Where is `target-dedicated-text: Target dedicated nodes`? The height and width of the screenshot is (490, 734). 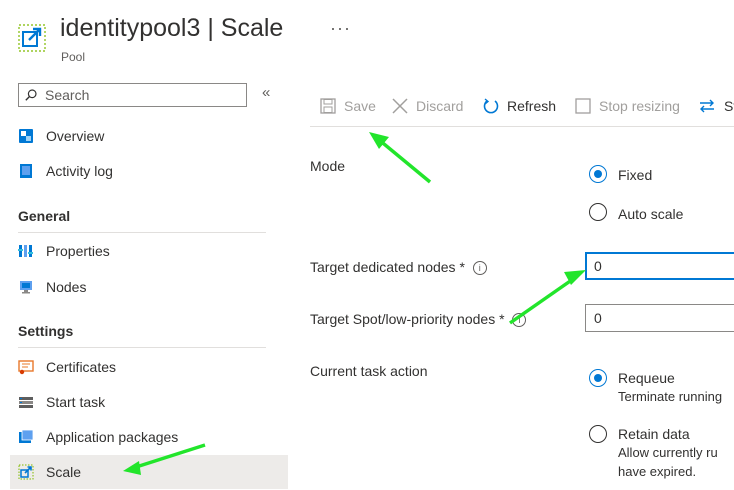
target-dedicated-text: Target dedicated nodes is located at coordinates (383, 267).